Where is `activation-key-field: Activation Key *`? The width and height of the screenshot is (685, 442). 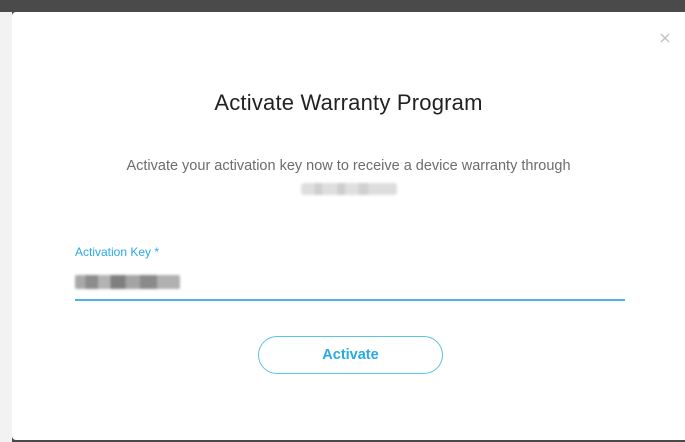 activation-key-field: Activation Key * is located at coordinates (350, 273).